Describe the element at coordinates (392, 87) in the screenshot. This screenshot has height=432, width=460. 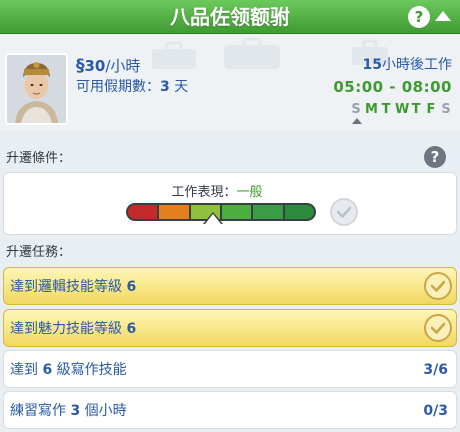
I see `work-hours: 05:00 - 08:00` at that location.